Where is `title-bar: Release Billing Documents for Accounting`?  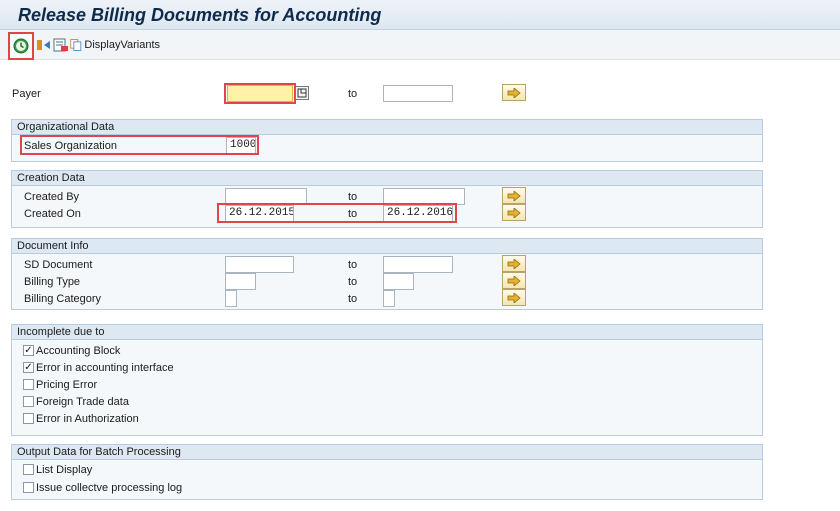 title-bar: Release Billing Documents for Accounting is located at coordinates (420, 15).